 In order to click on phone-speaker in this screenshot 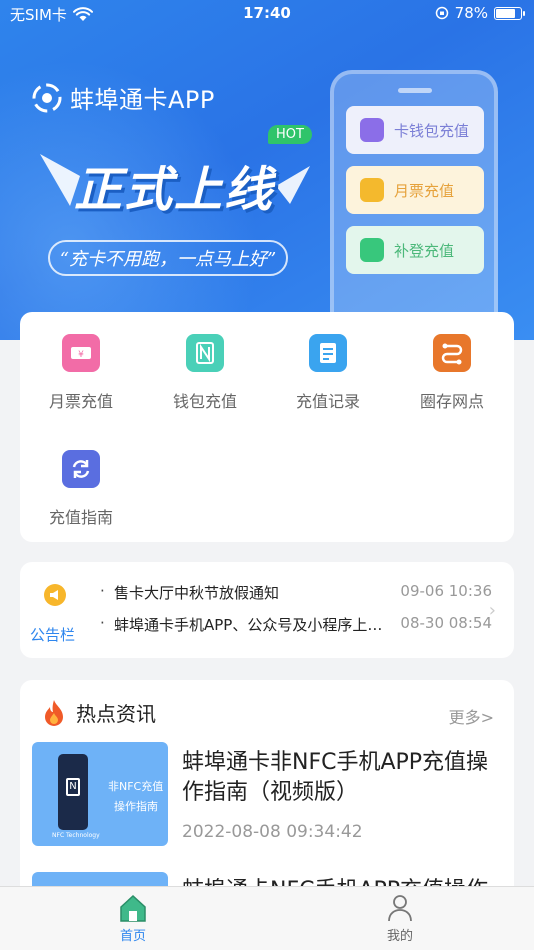, I will do `click(415, 90)`.